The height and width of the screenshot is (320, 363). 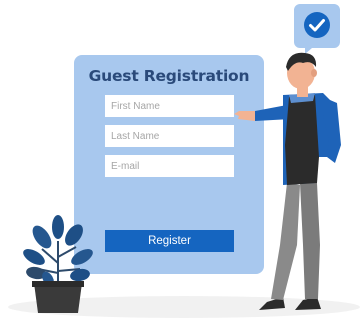 I want to click on register-button: Register, so click(x=169, y=241).